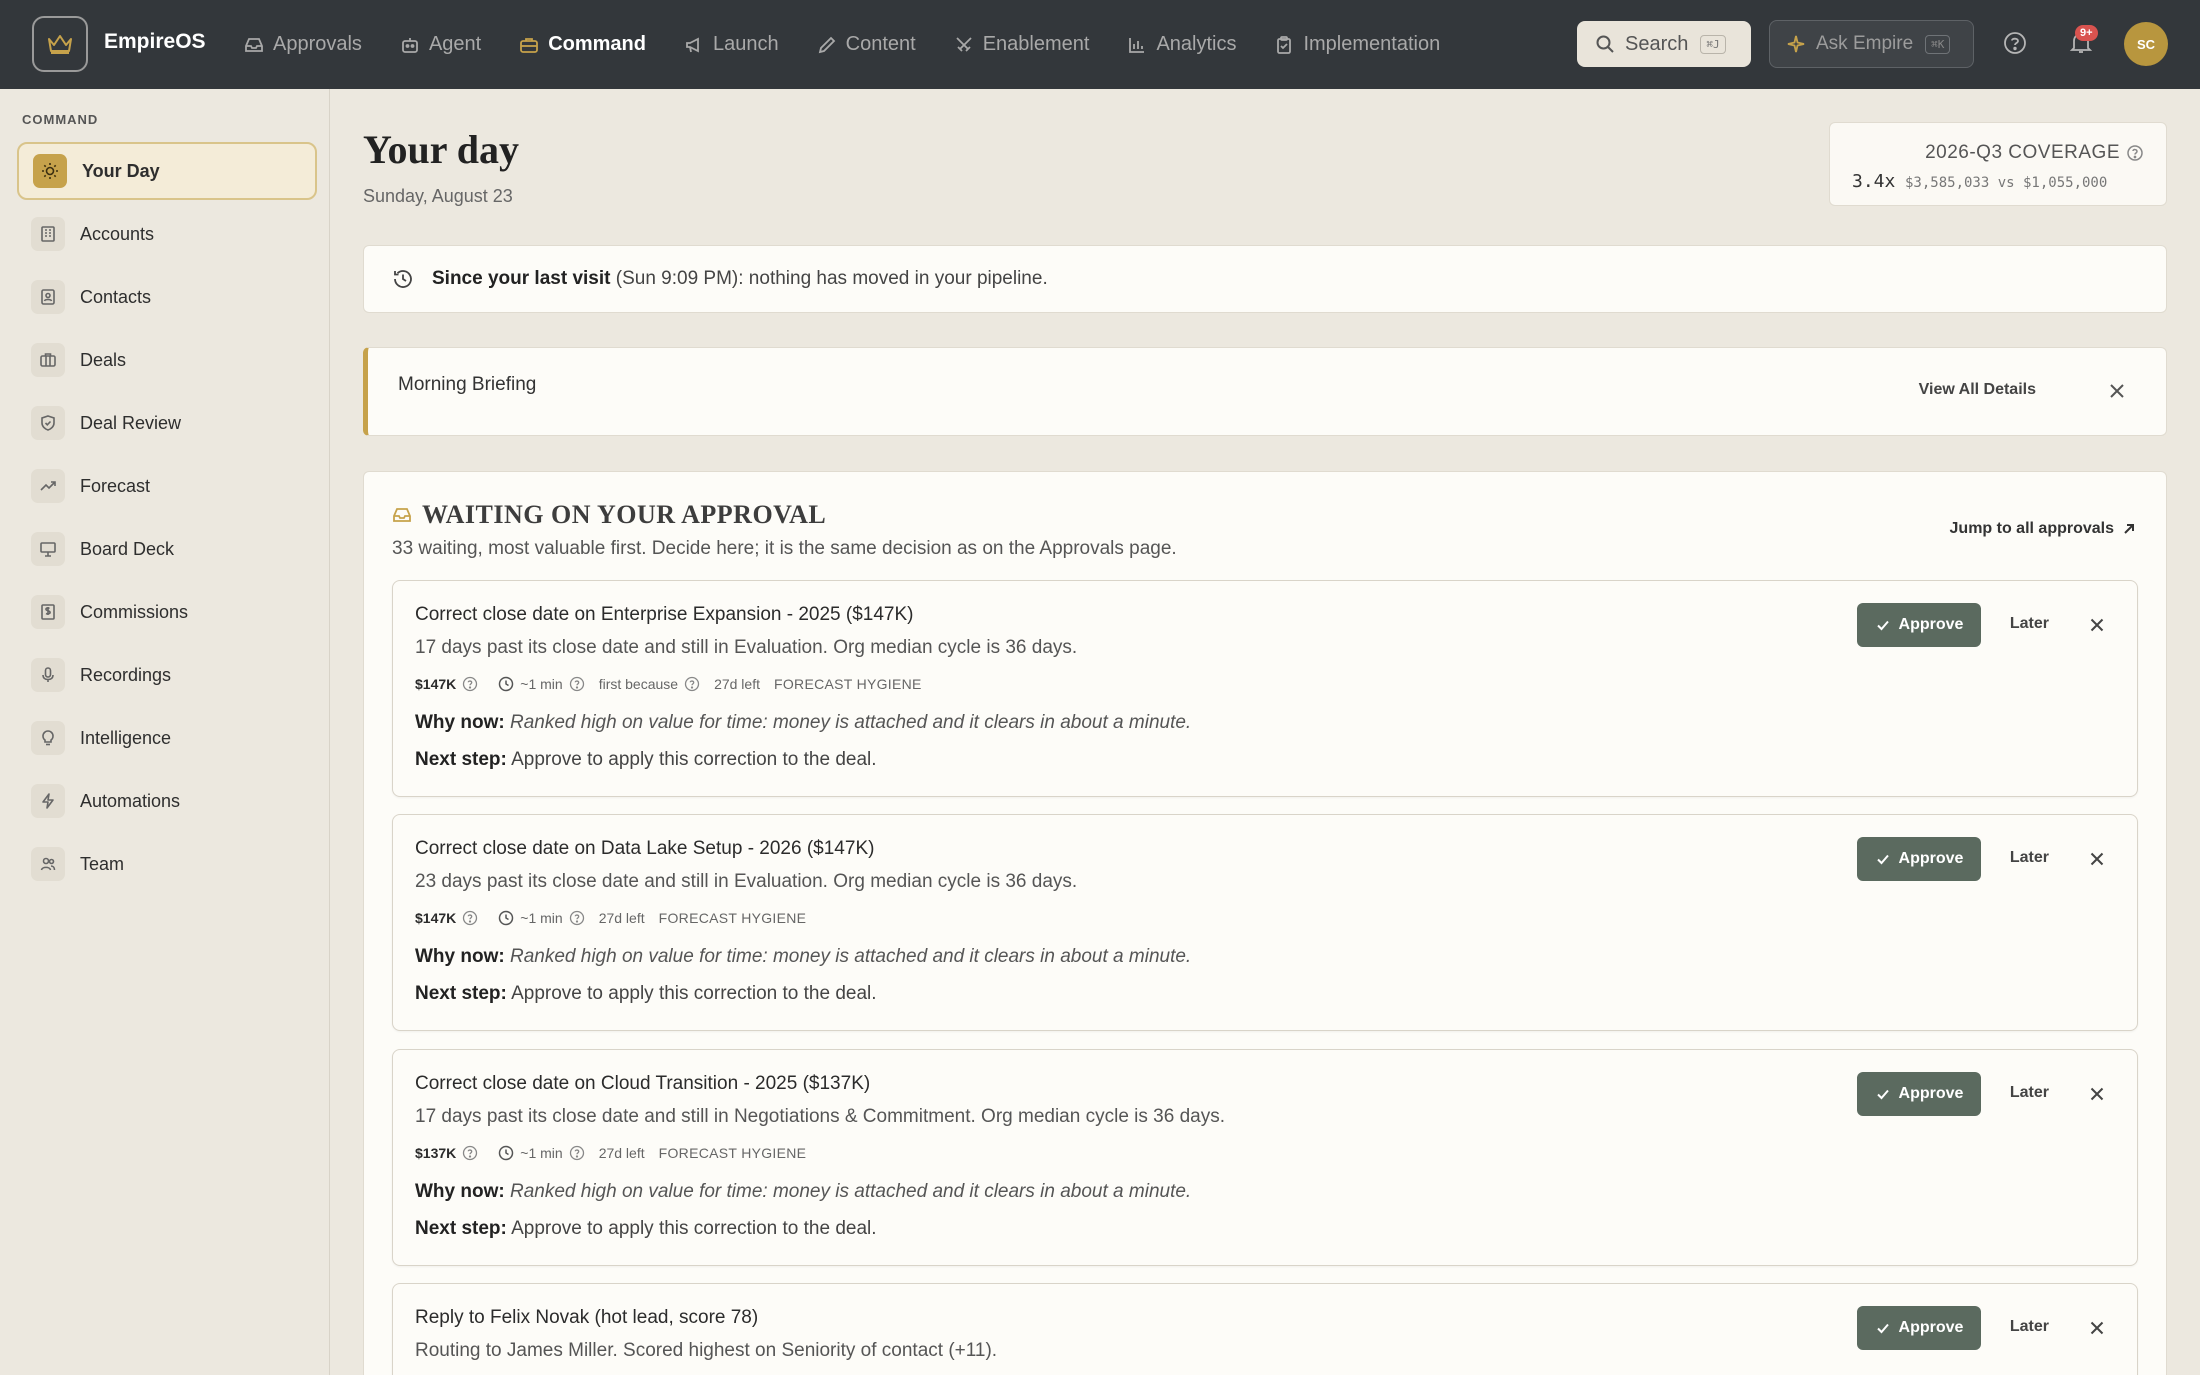 This screenshot has width=2200, height=1375. What do you see at coordinates (866, 44) in the screenshot?
I see `nav-content: Content` at bounding box center [866, 44].